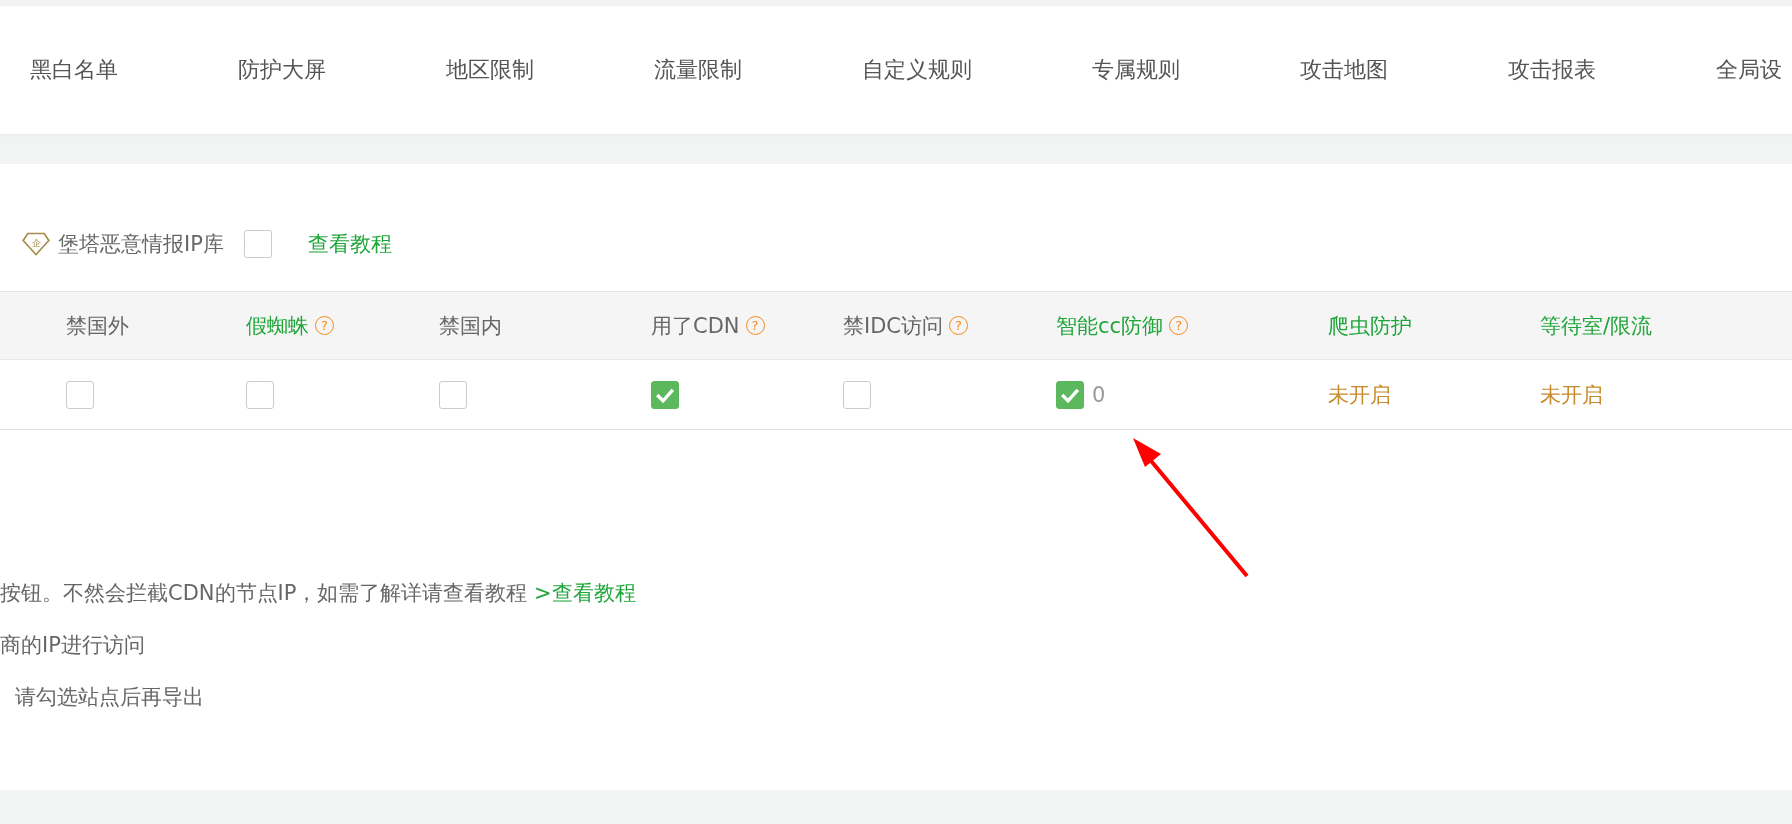 This screenshot has height=824, width=1792. What do you see at coordinates (1552, 70) in the screenshot?
I see `tab: 攻击报表` at bounding box center [1552, 70].